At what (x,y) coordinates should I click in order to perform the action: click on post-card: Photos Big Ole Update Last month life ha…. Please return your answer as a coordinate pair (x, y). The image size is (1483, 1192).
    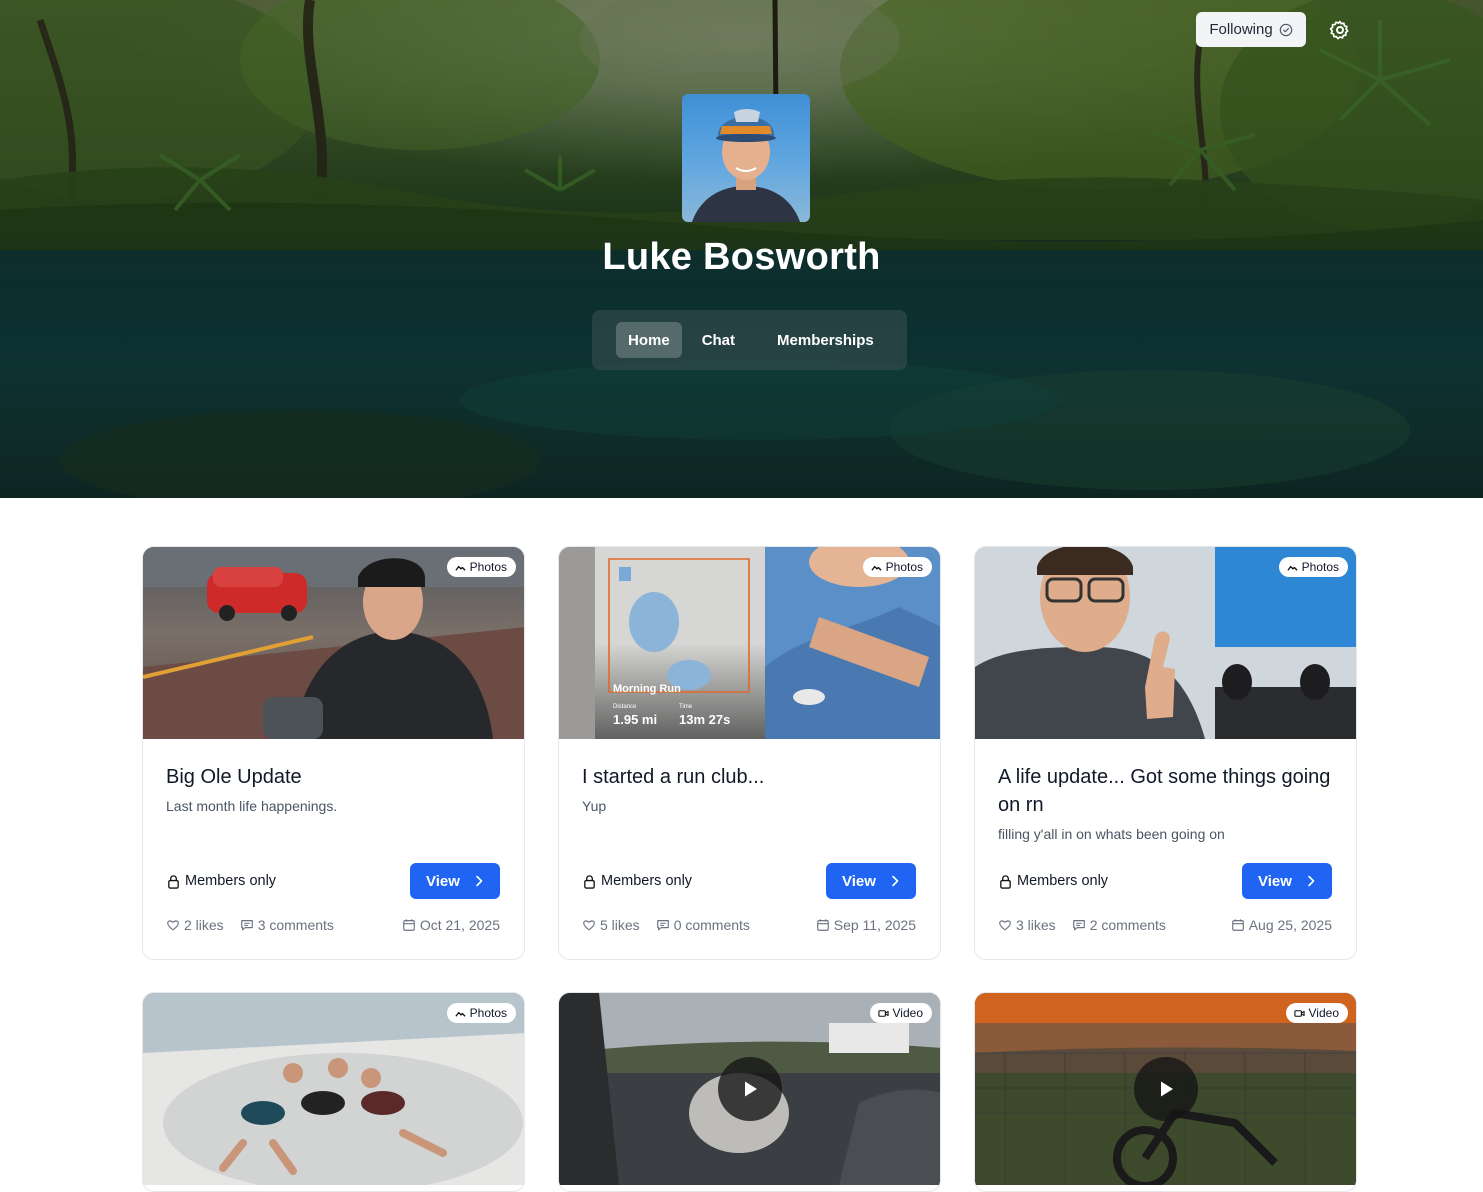
    Looking at the image, I should click on (333, 753).